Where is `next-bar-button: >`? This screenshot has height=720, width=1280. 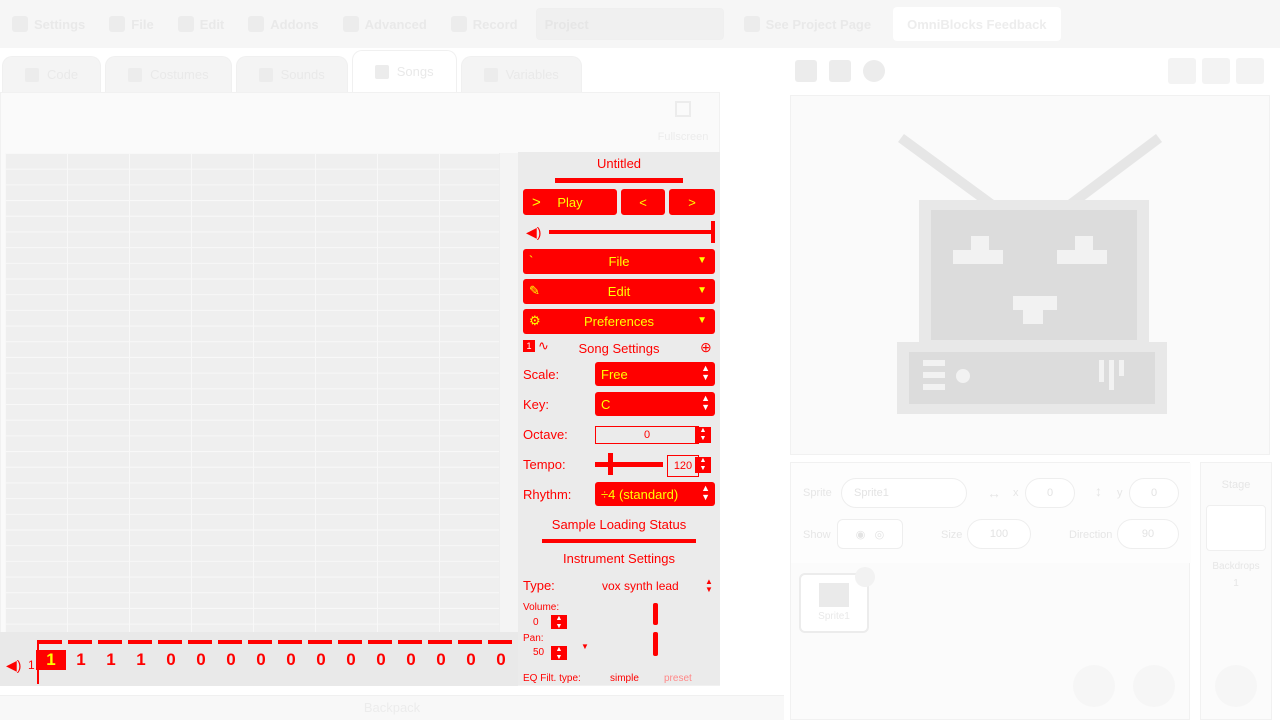
next-bar-button: > is located at coordinates (692, 202).